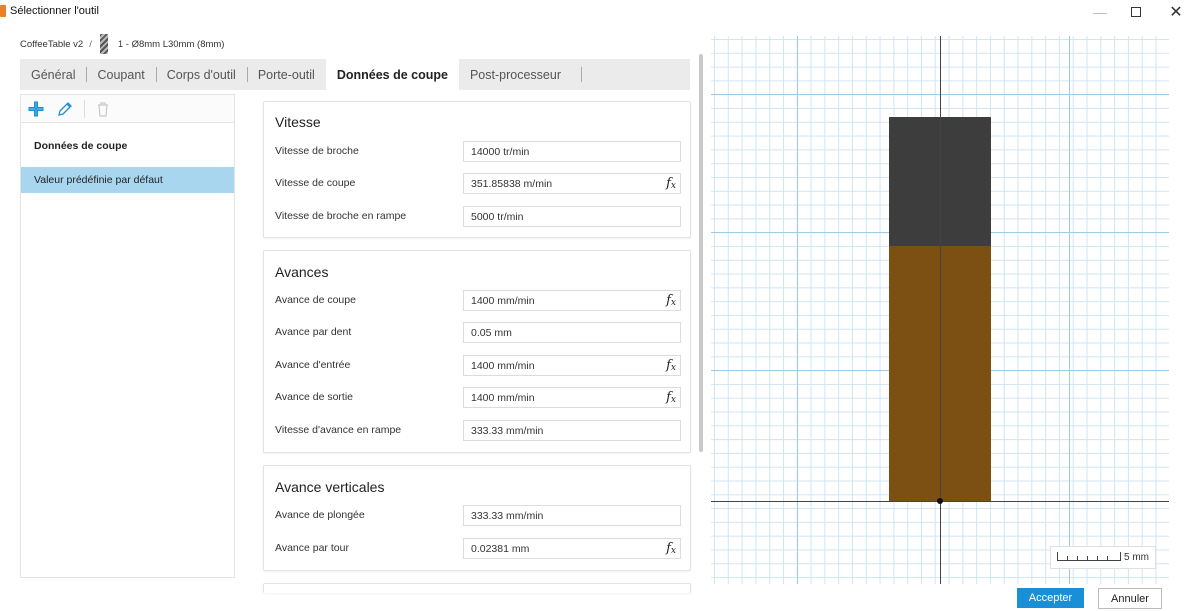  Describe the element at coordinates (500, 549) in the screenshot. I see `field-value: 0.02381 mm` at that location.